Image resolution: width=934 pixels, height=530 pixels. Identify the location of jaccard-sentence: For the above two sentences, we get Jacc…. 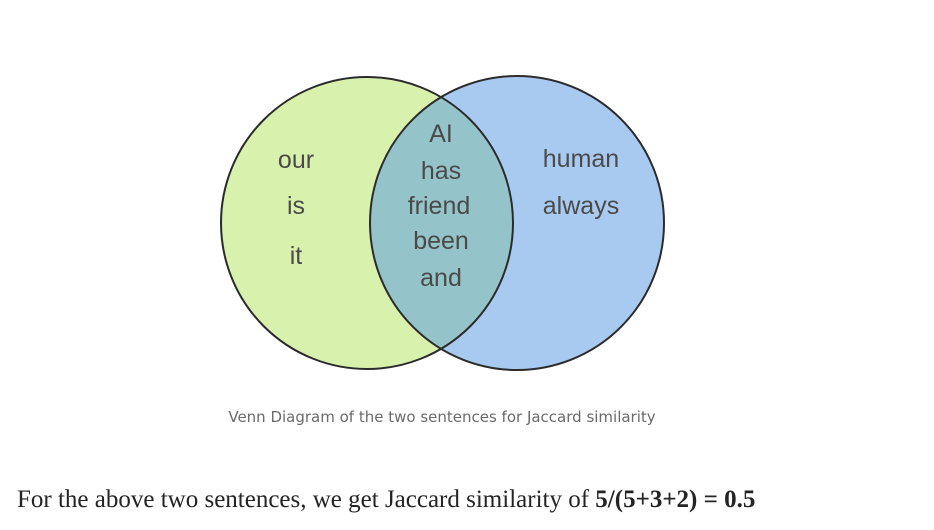
(386, 500).